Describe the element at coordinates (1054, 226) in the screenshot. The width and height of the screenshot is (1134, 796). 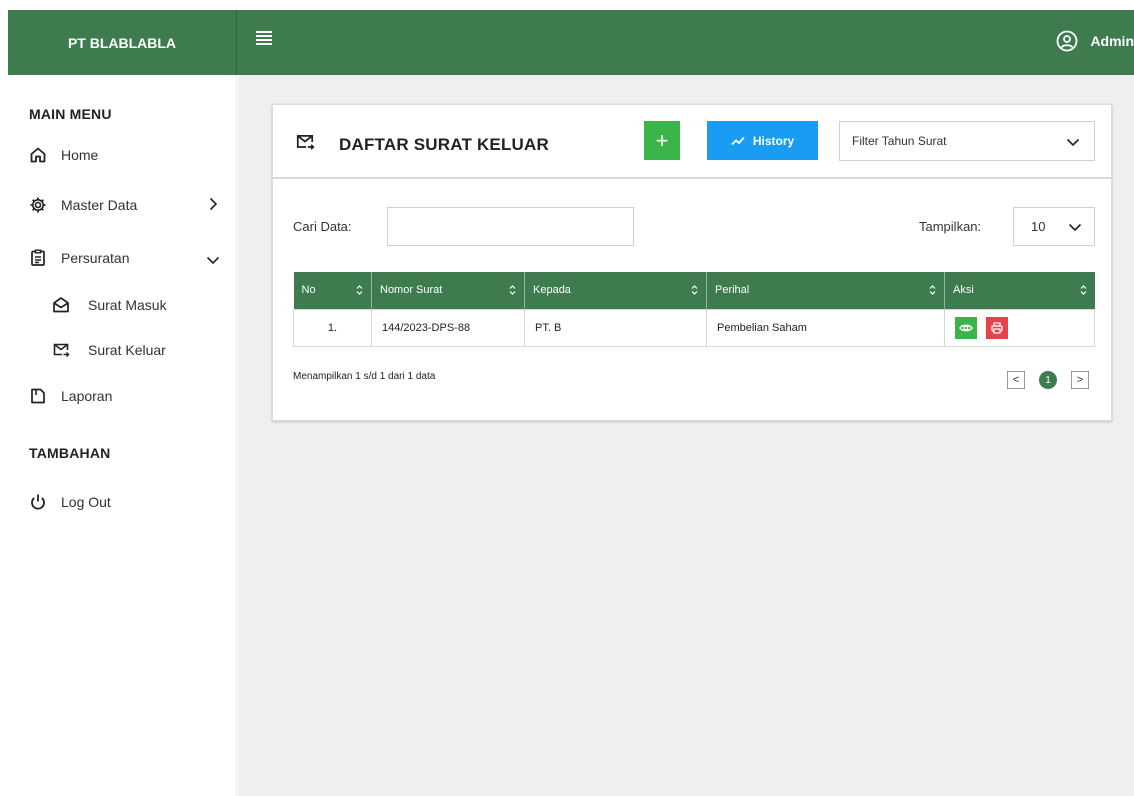
I see `show-entries-select: 10` at that location.